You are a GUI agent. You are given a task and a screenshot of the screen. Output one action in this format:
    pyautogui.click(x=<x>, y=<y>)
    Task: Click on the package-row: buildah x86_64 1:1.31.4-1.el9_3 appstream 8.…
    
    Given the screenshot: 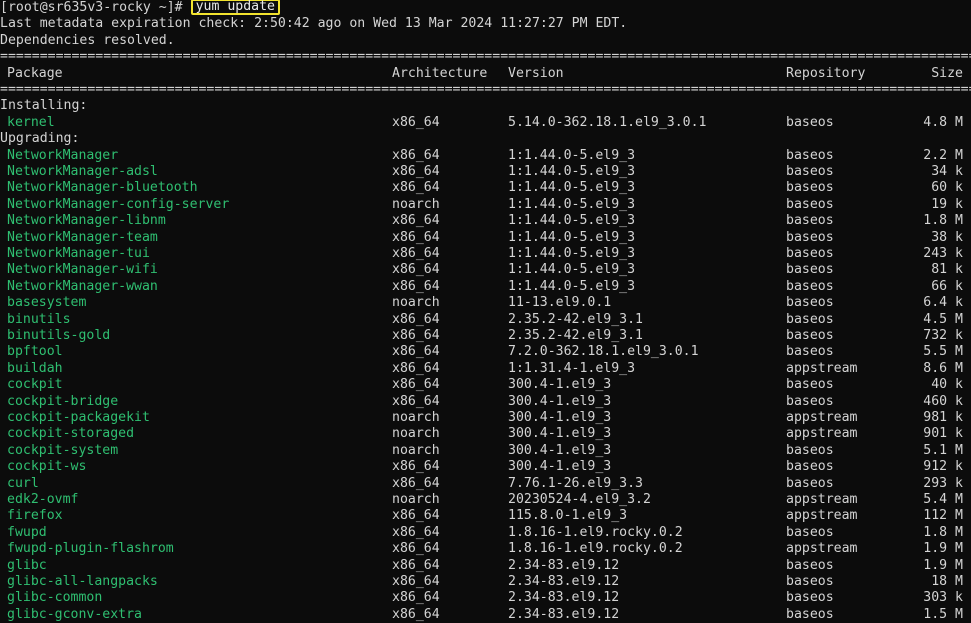 What is the action you would take?
    pyautogui.click(x=485, y=369)
    